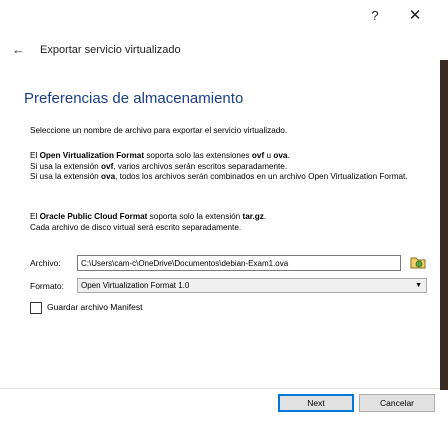 This screenshot has height=424, width=448. What do you see at coordinates (418, 285) in the screenshot?
I see `dropdown-arrow-icon: ▼` at bounding box center [418, 285].